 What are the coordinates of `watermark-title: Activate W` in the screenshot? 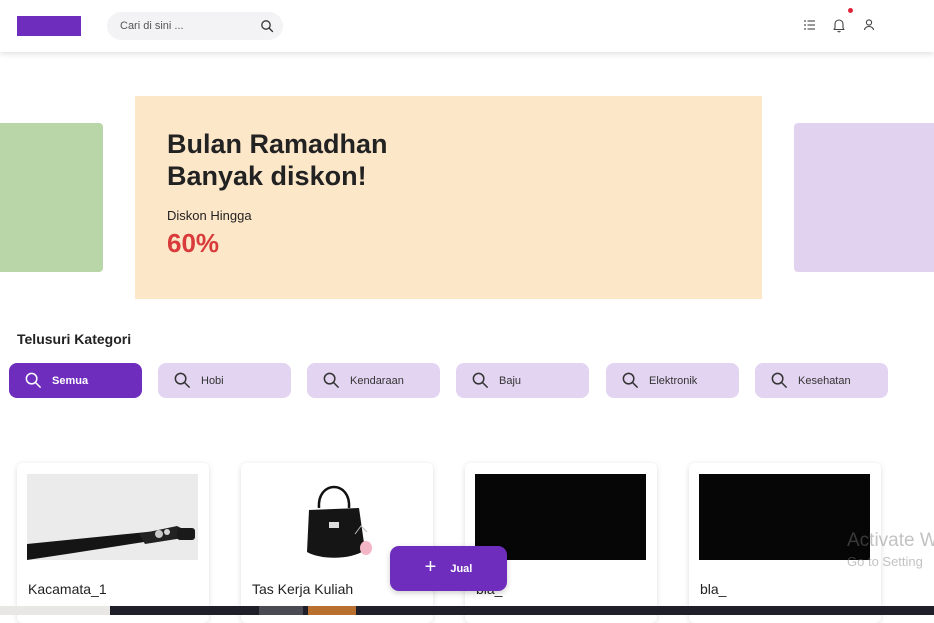 It's located at (890, 540).